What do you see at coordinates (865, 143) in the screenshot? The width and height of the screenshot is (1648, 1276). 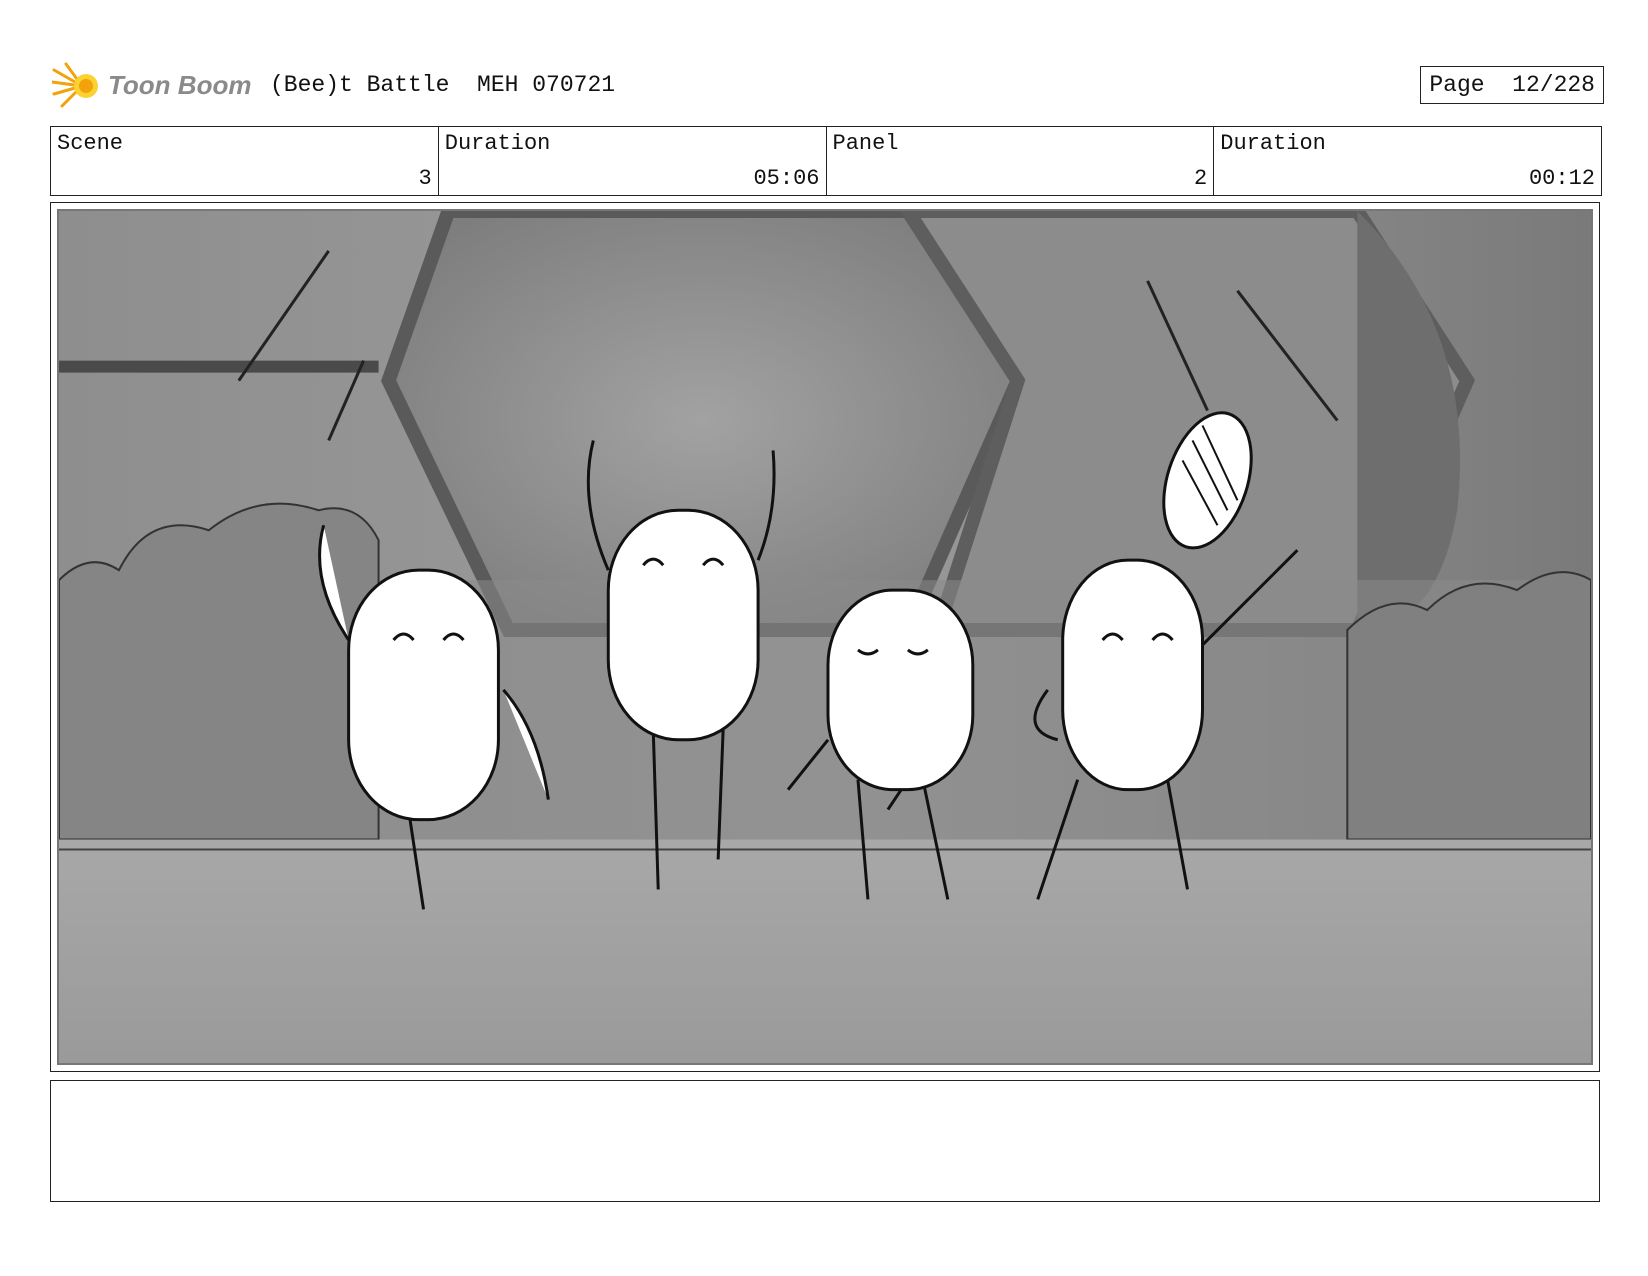 I see `panel-label: Panel` at bounding box center [865, 143].